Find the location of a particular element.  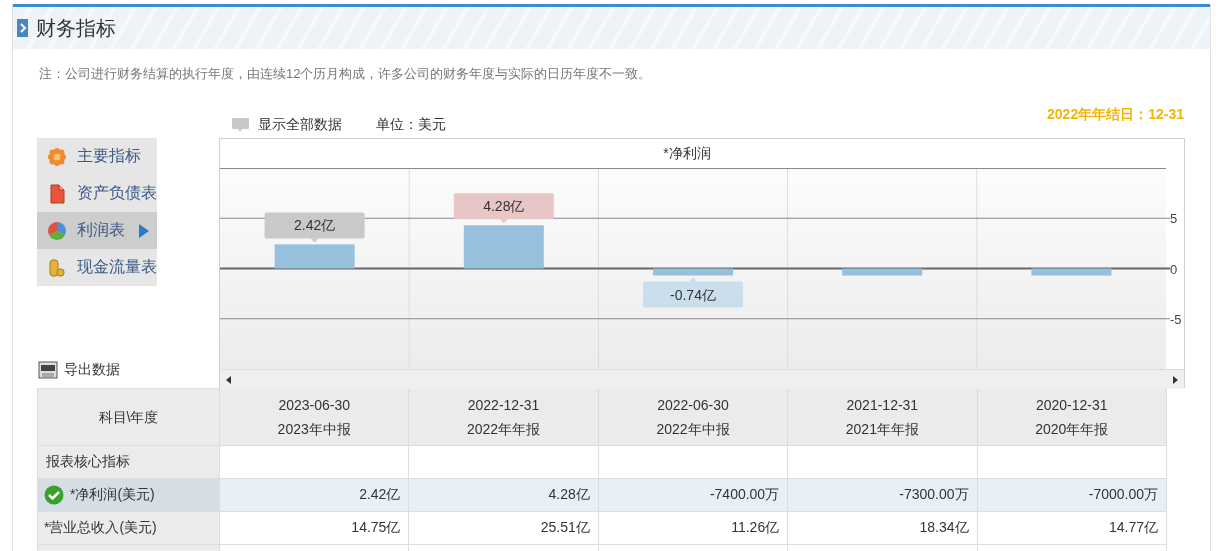

export-link: 导出数据 is located at coordinates (92, 370).